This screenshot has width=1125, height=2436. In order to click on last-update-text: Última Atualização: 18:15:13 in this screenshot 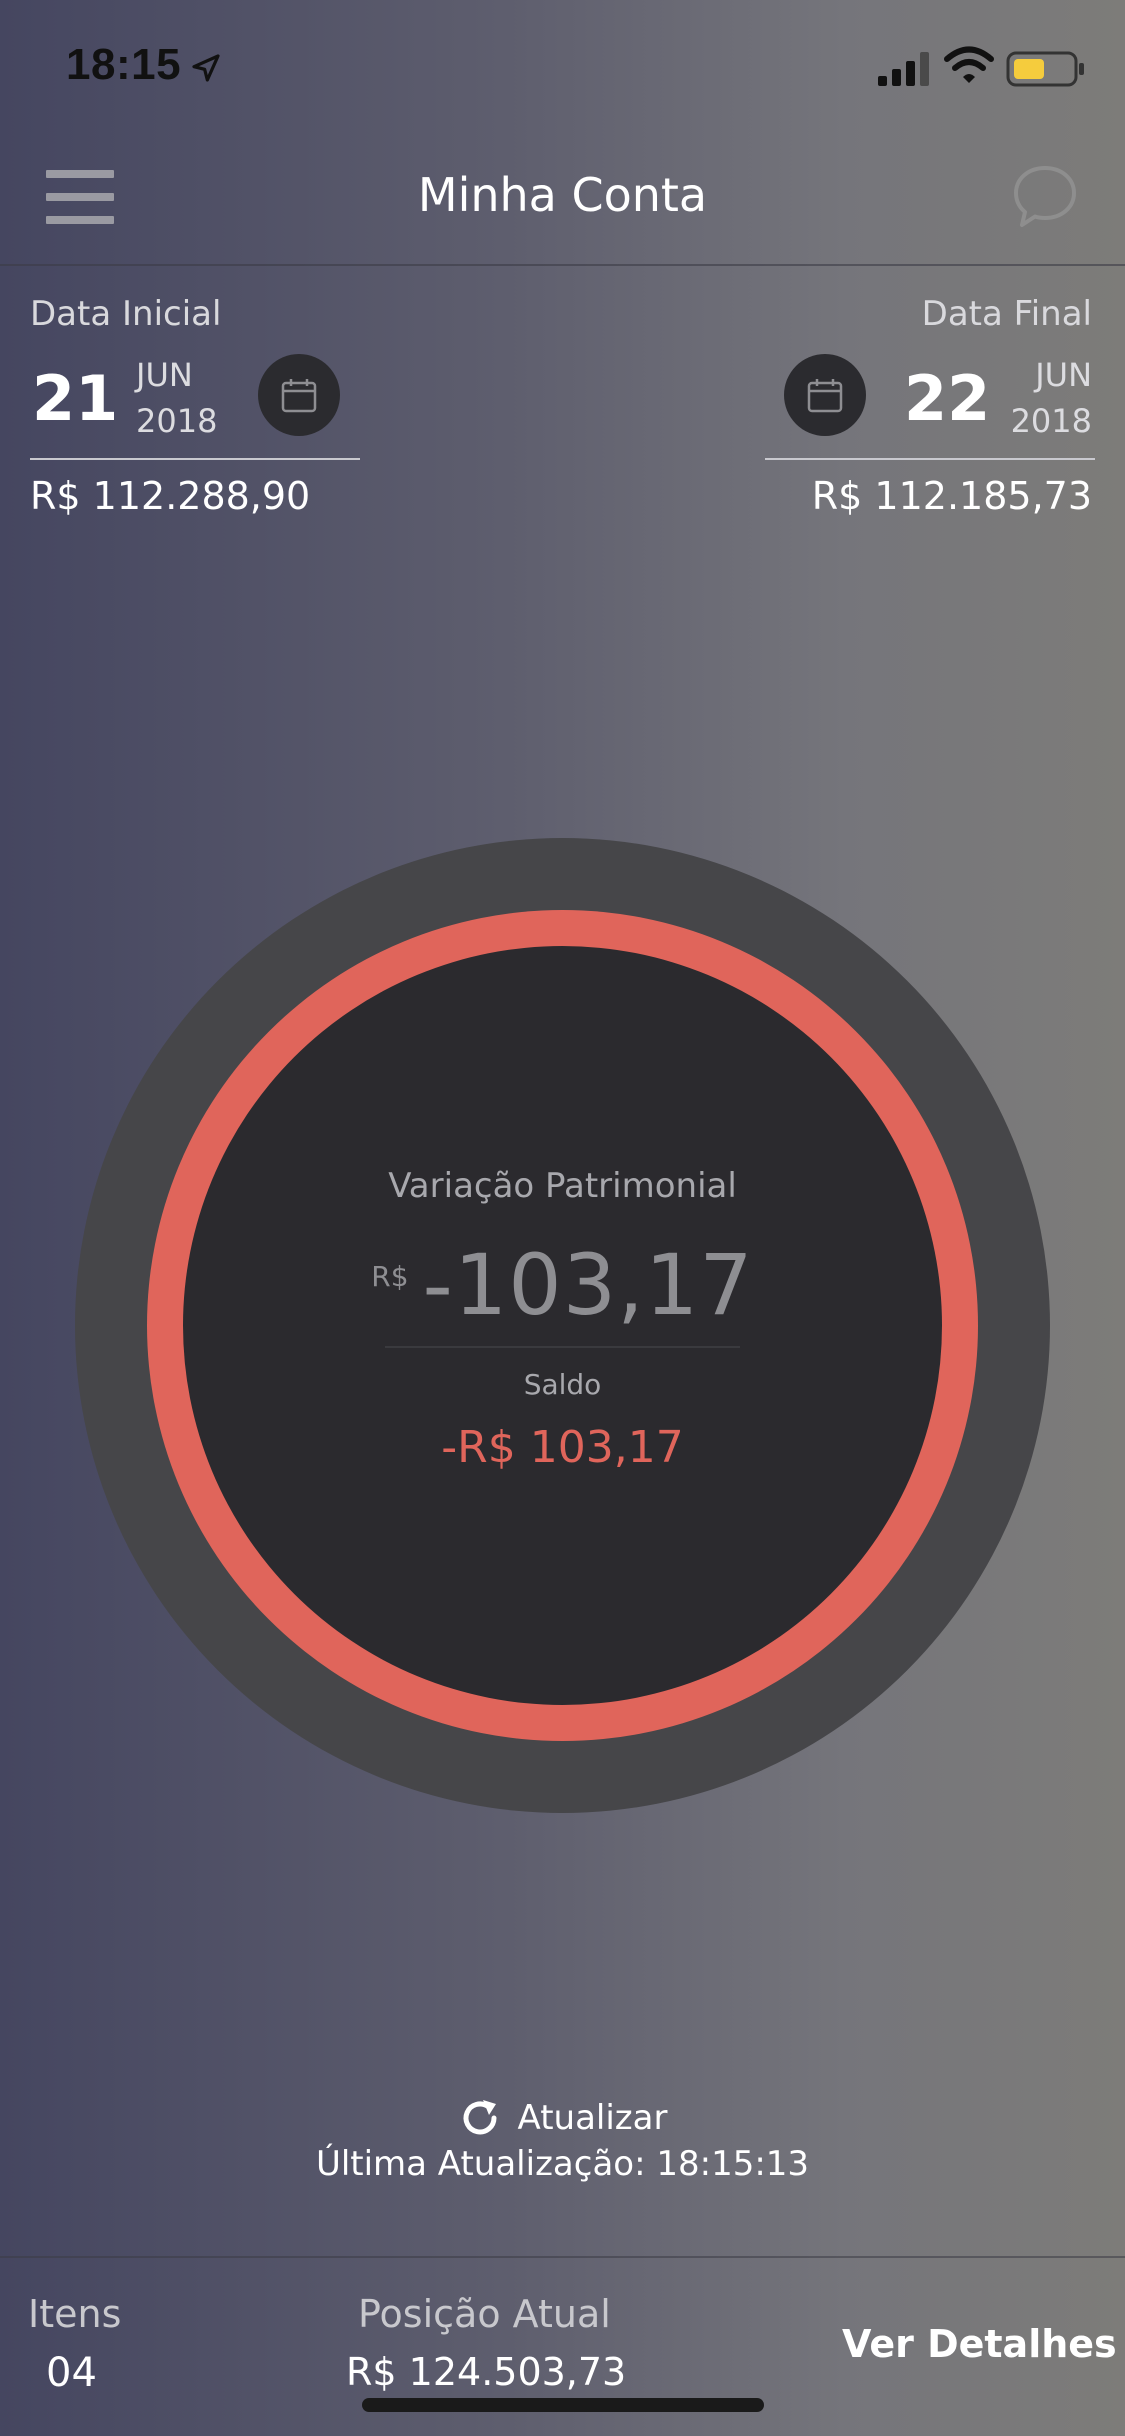, I will do `click(562, 2164)`.